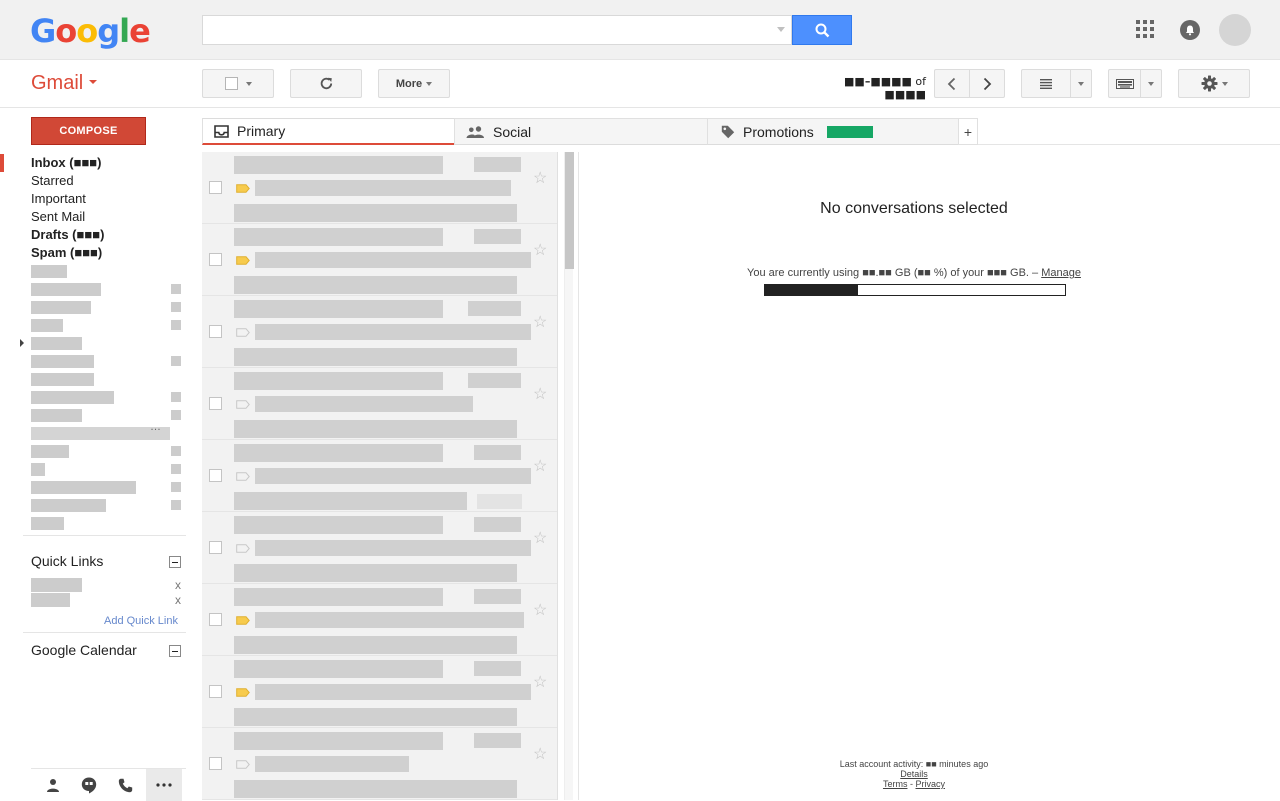 The height and width of the screenshot is (801, 1280). Describe the element at coordinates (1046, 83) in the screenshot. I see `density-button` at that location.